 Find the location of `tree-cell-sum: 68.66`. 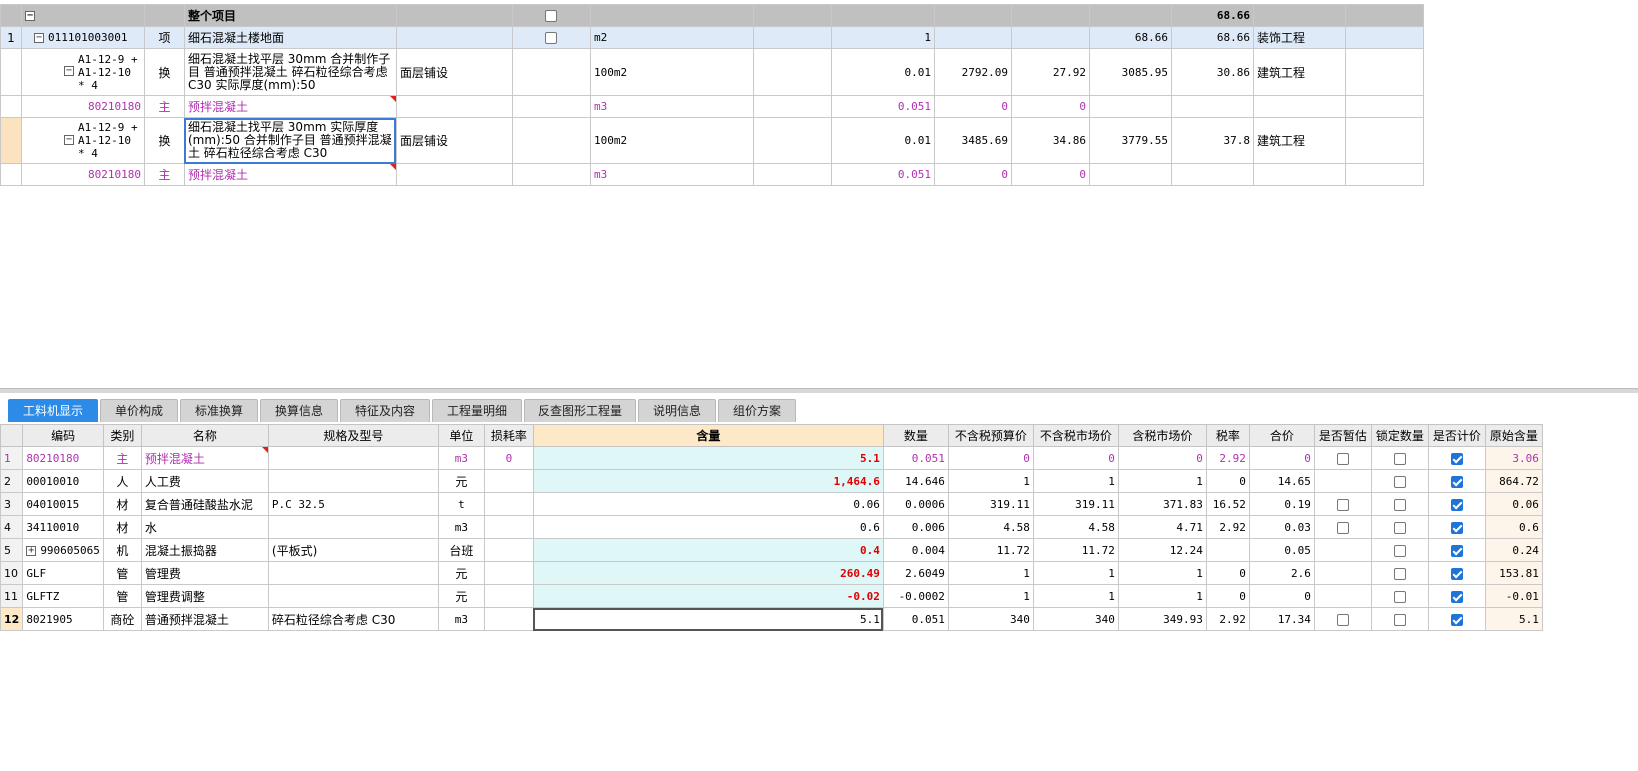

tree-cell-sum: 68.66 is located at coordinates (1212, 15).